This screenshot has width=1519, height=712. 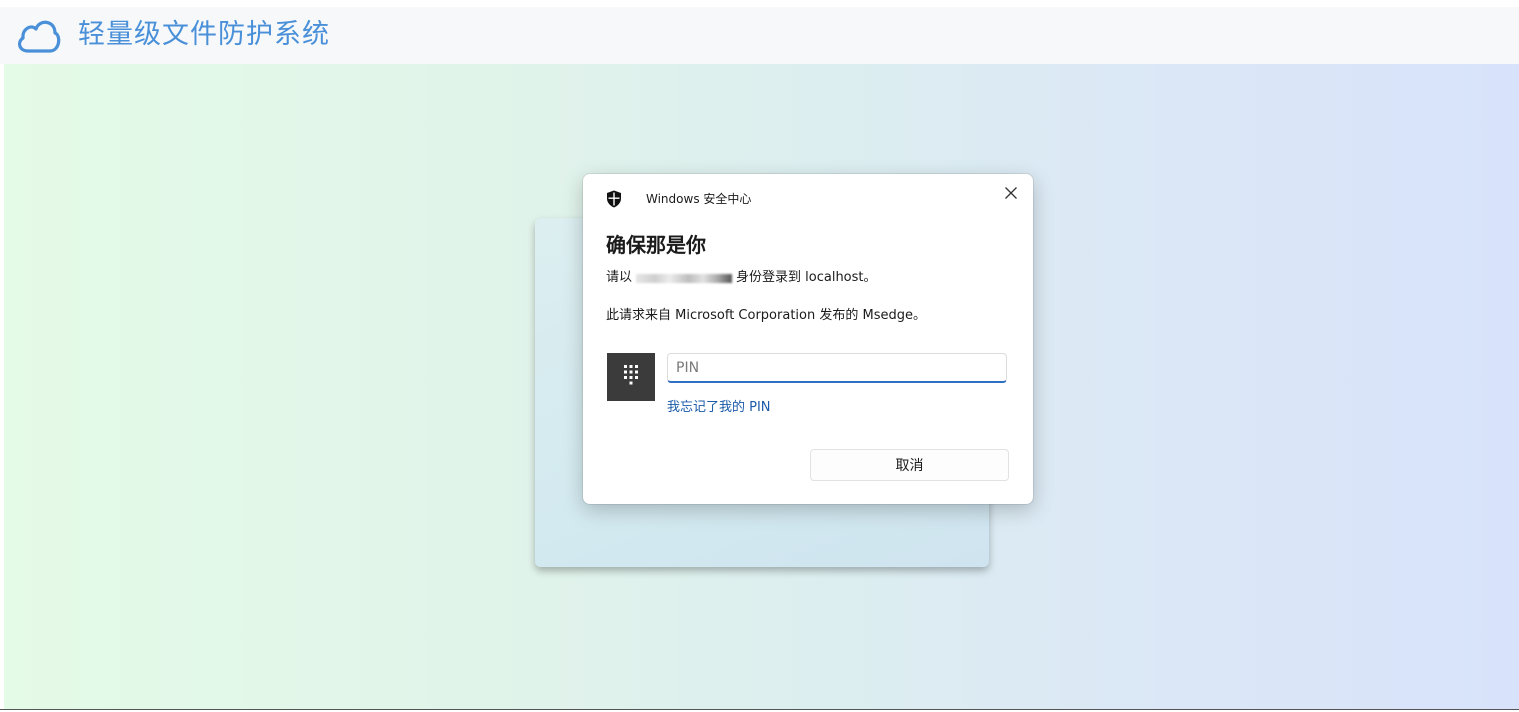 What do you see at coordinates (699, 199) in the screenshot?
I see `dialog-source-label: Windows 安全中心` at bounding box center [699, 199].